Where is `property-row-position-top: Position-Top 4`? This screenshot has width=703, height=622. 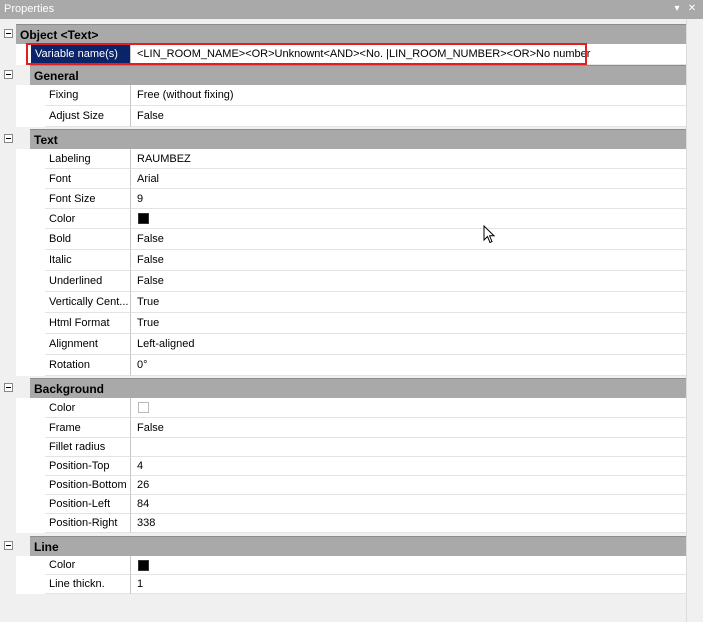
property-row-position-top: Position-Top 4 is located at coordinates (343, 466).